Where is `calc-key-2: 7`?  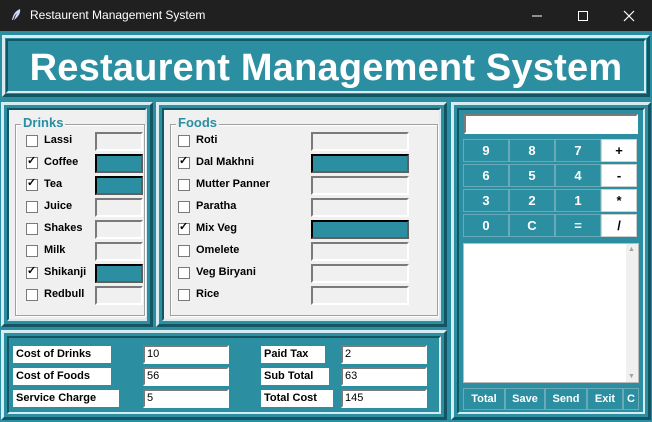
calc-key-2: 7 is located at coordinates (578, 150).